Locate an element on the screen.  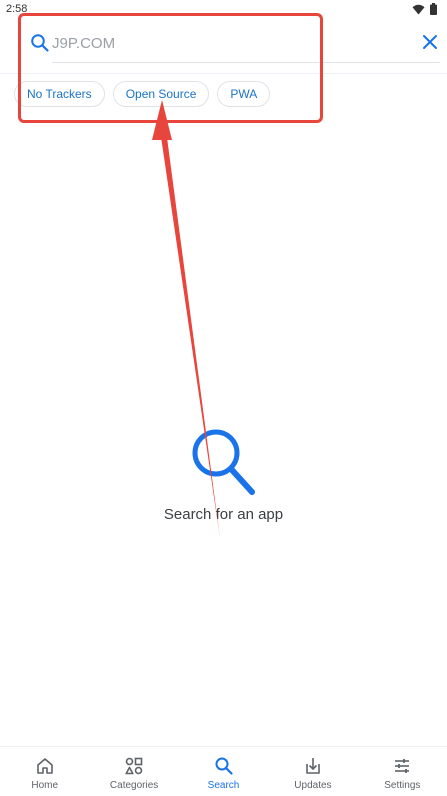
empty-state-text: Search for an app is located at coordinates (223, 514).